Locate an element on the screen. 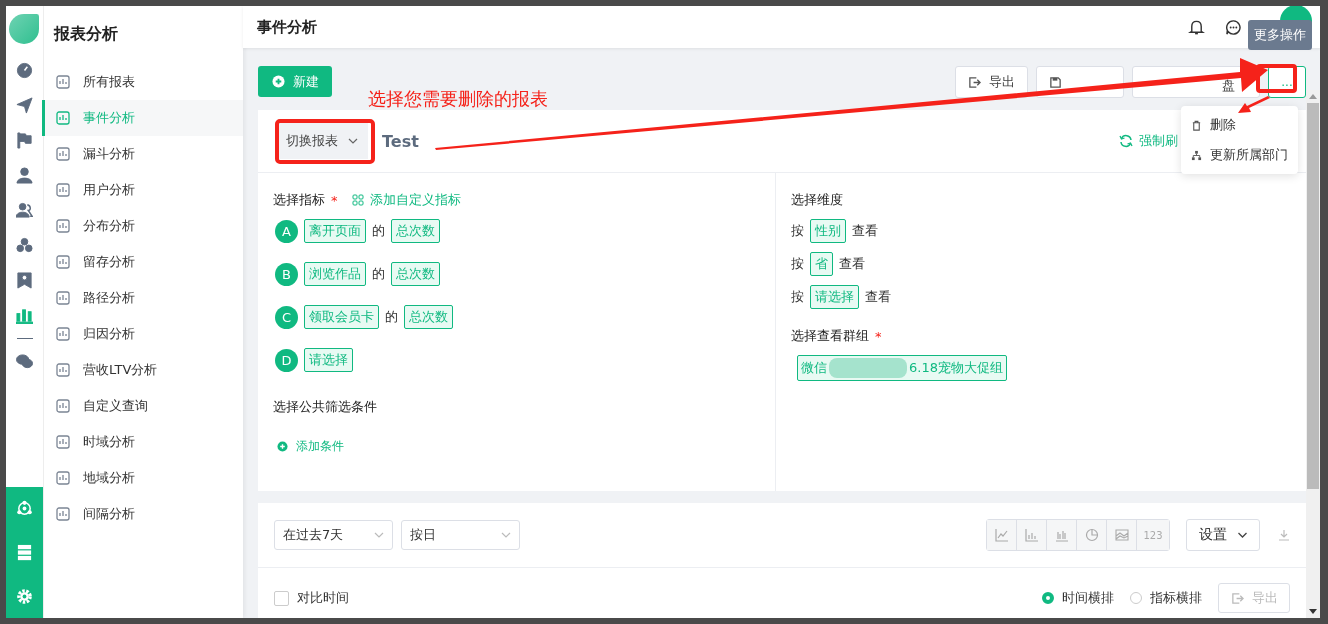 Image resolution: width=1328 pixels, height=624 pixels. report-name: Test is located at coordinates (400, 141).